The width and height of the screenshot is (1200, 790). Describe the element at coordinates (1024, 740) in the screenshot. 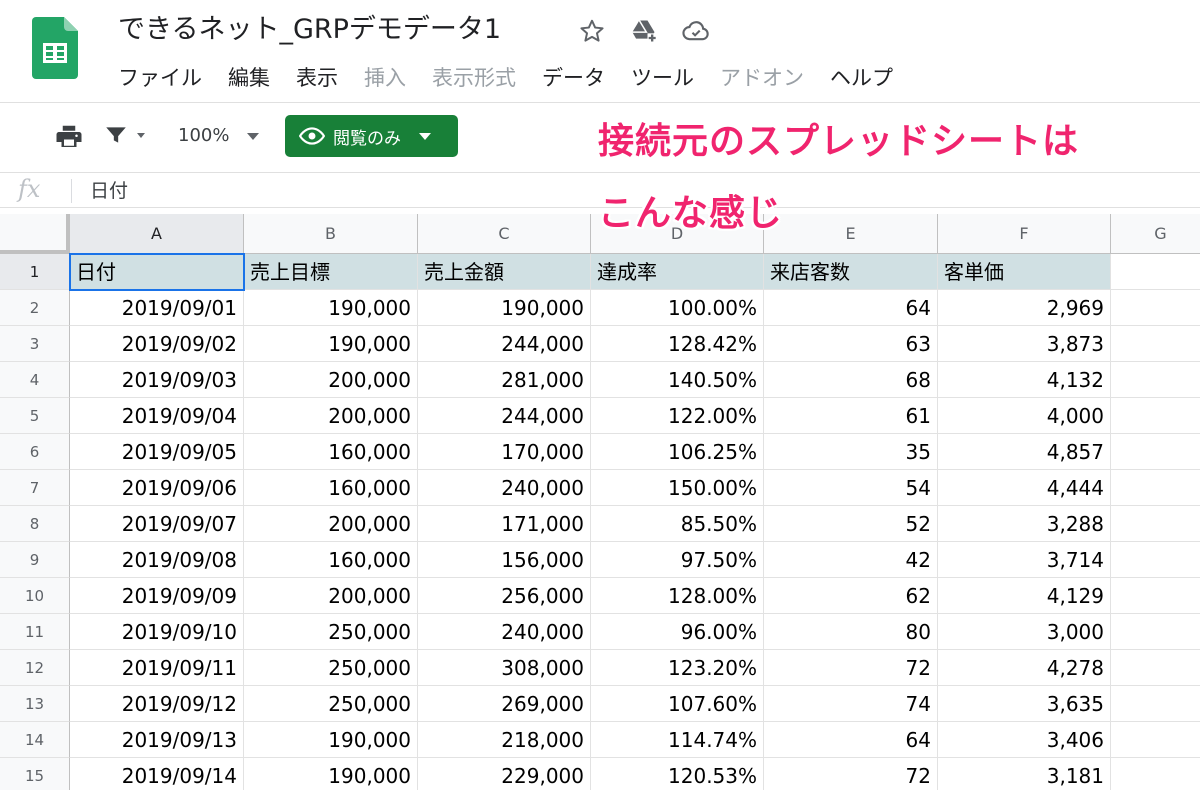

I see `table-cell: 3,406` at that location.